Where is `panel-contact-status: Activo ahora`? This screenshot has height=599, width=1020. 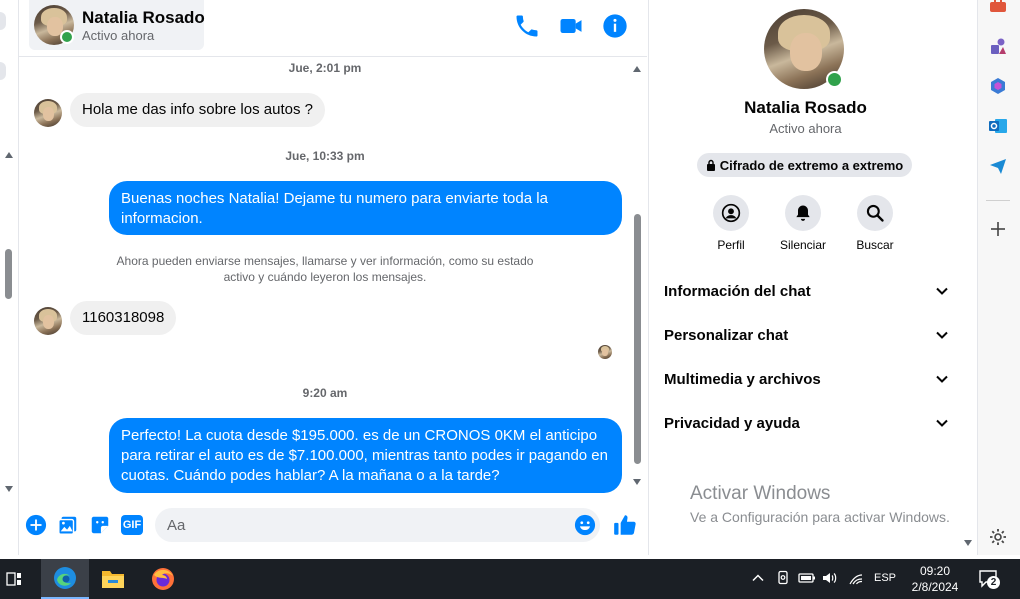 panel-contact-status: Activo ahora is located at coordinates (805, 128).